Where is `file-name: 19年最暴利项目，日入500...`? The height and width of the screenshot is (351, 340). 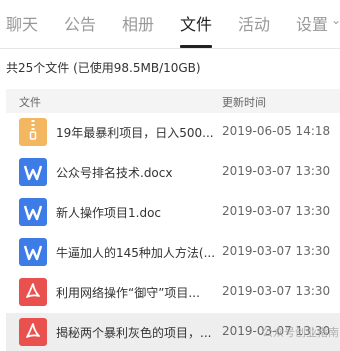 file-name: 19年最暴利项目，日入500... is located at coordinates (136, 132).